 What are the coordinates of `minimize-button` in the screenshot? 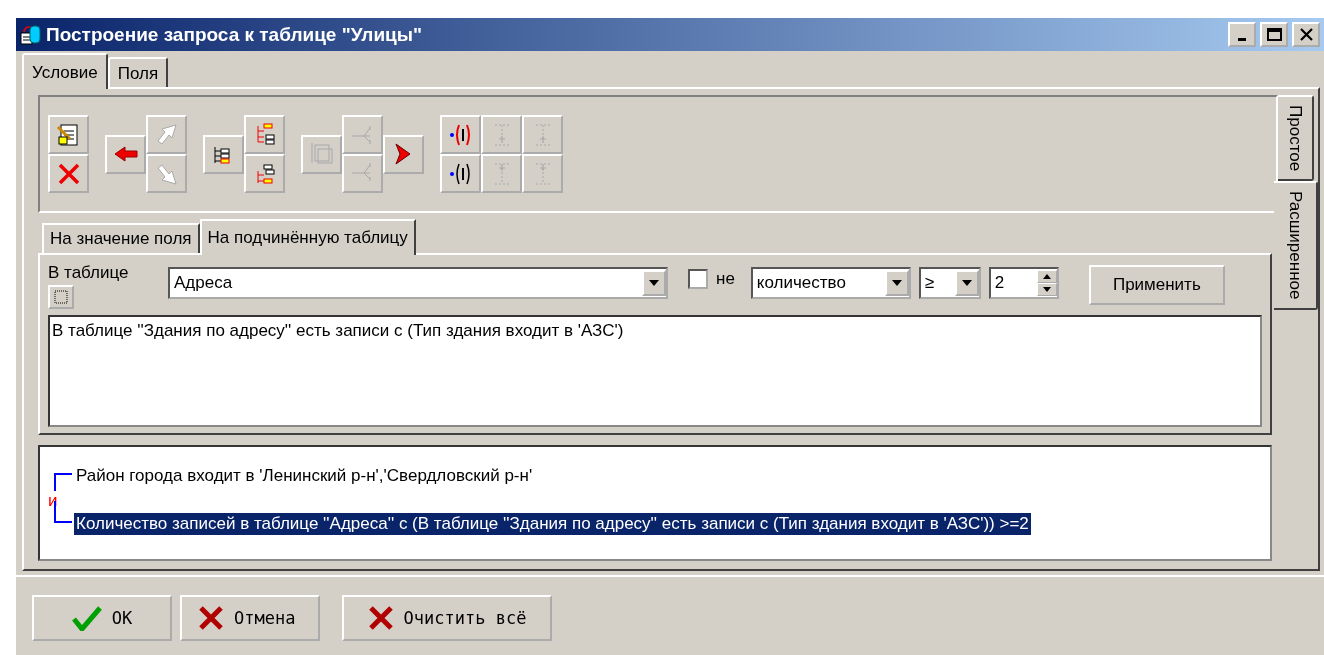 It's located at (1242, 34).